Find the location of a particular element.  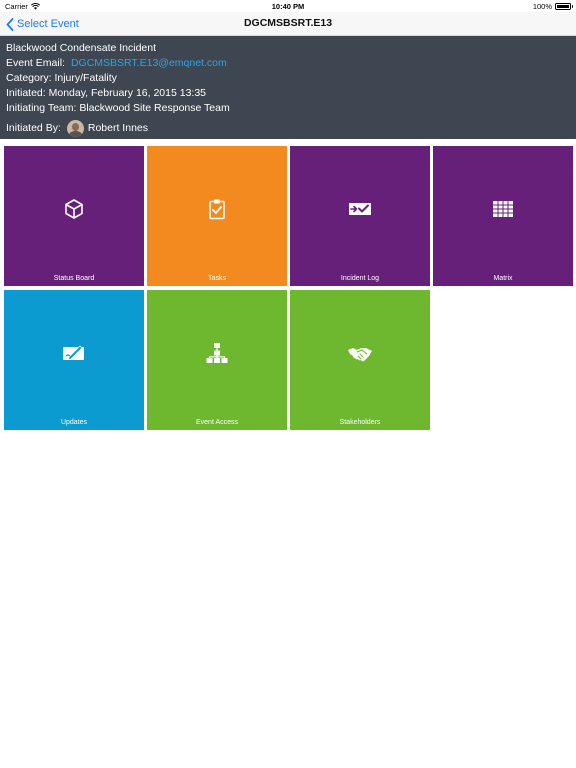

grid-table-icon is located at coordinates (503, 209).